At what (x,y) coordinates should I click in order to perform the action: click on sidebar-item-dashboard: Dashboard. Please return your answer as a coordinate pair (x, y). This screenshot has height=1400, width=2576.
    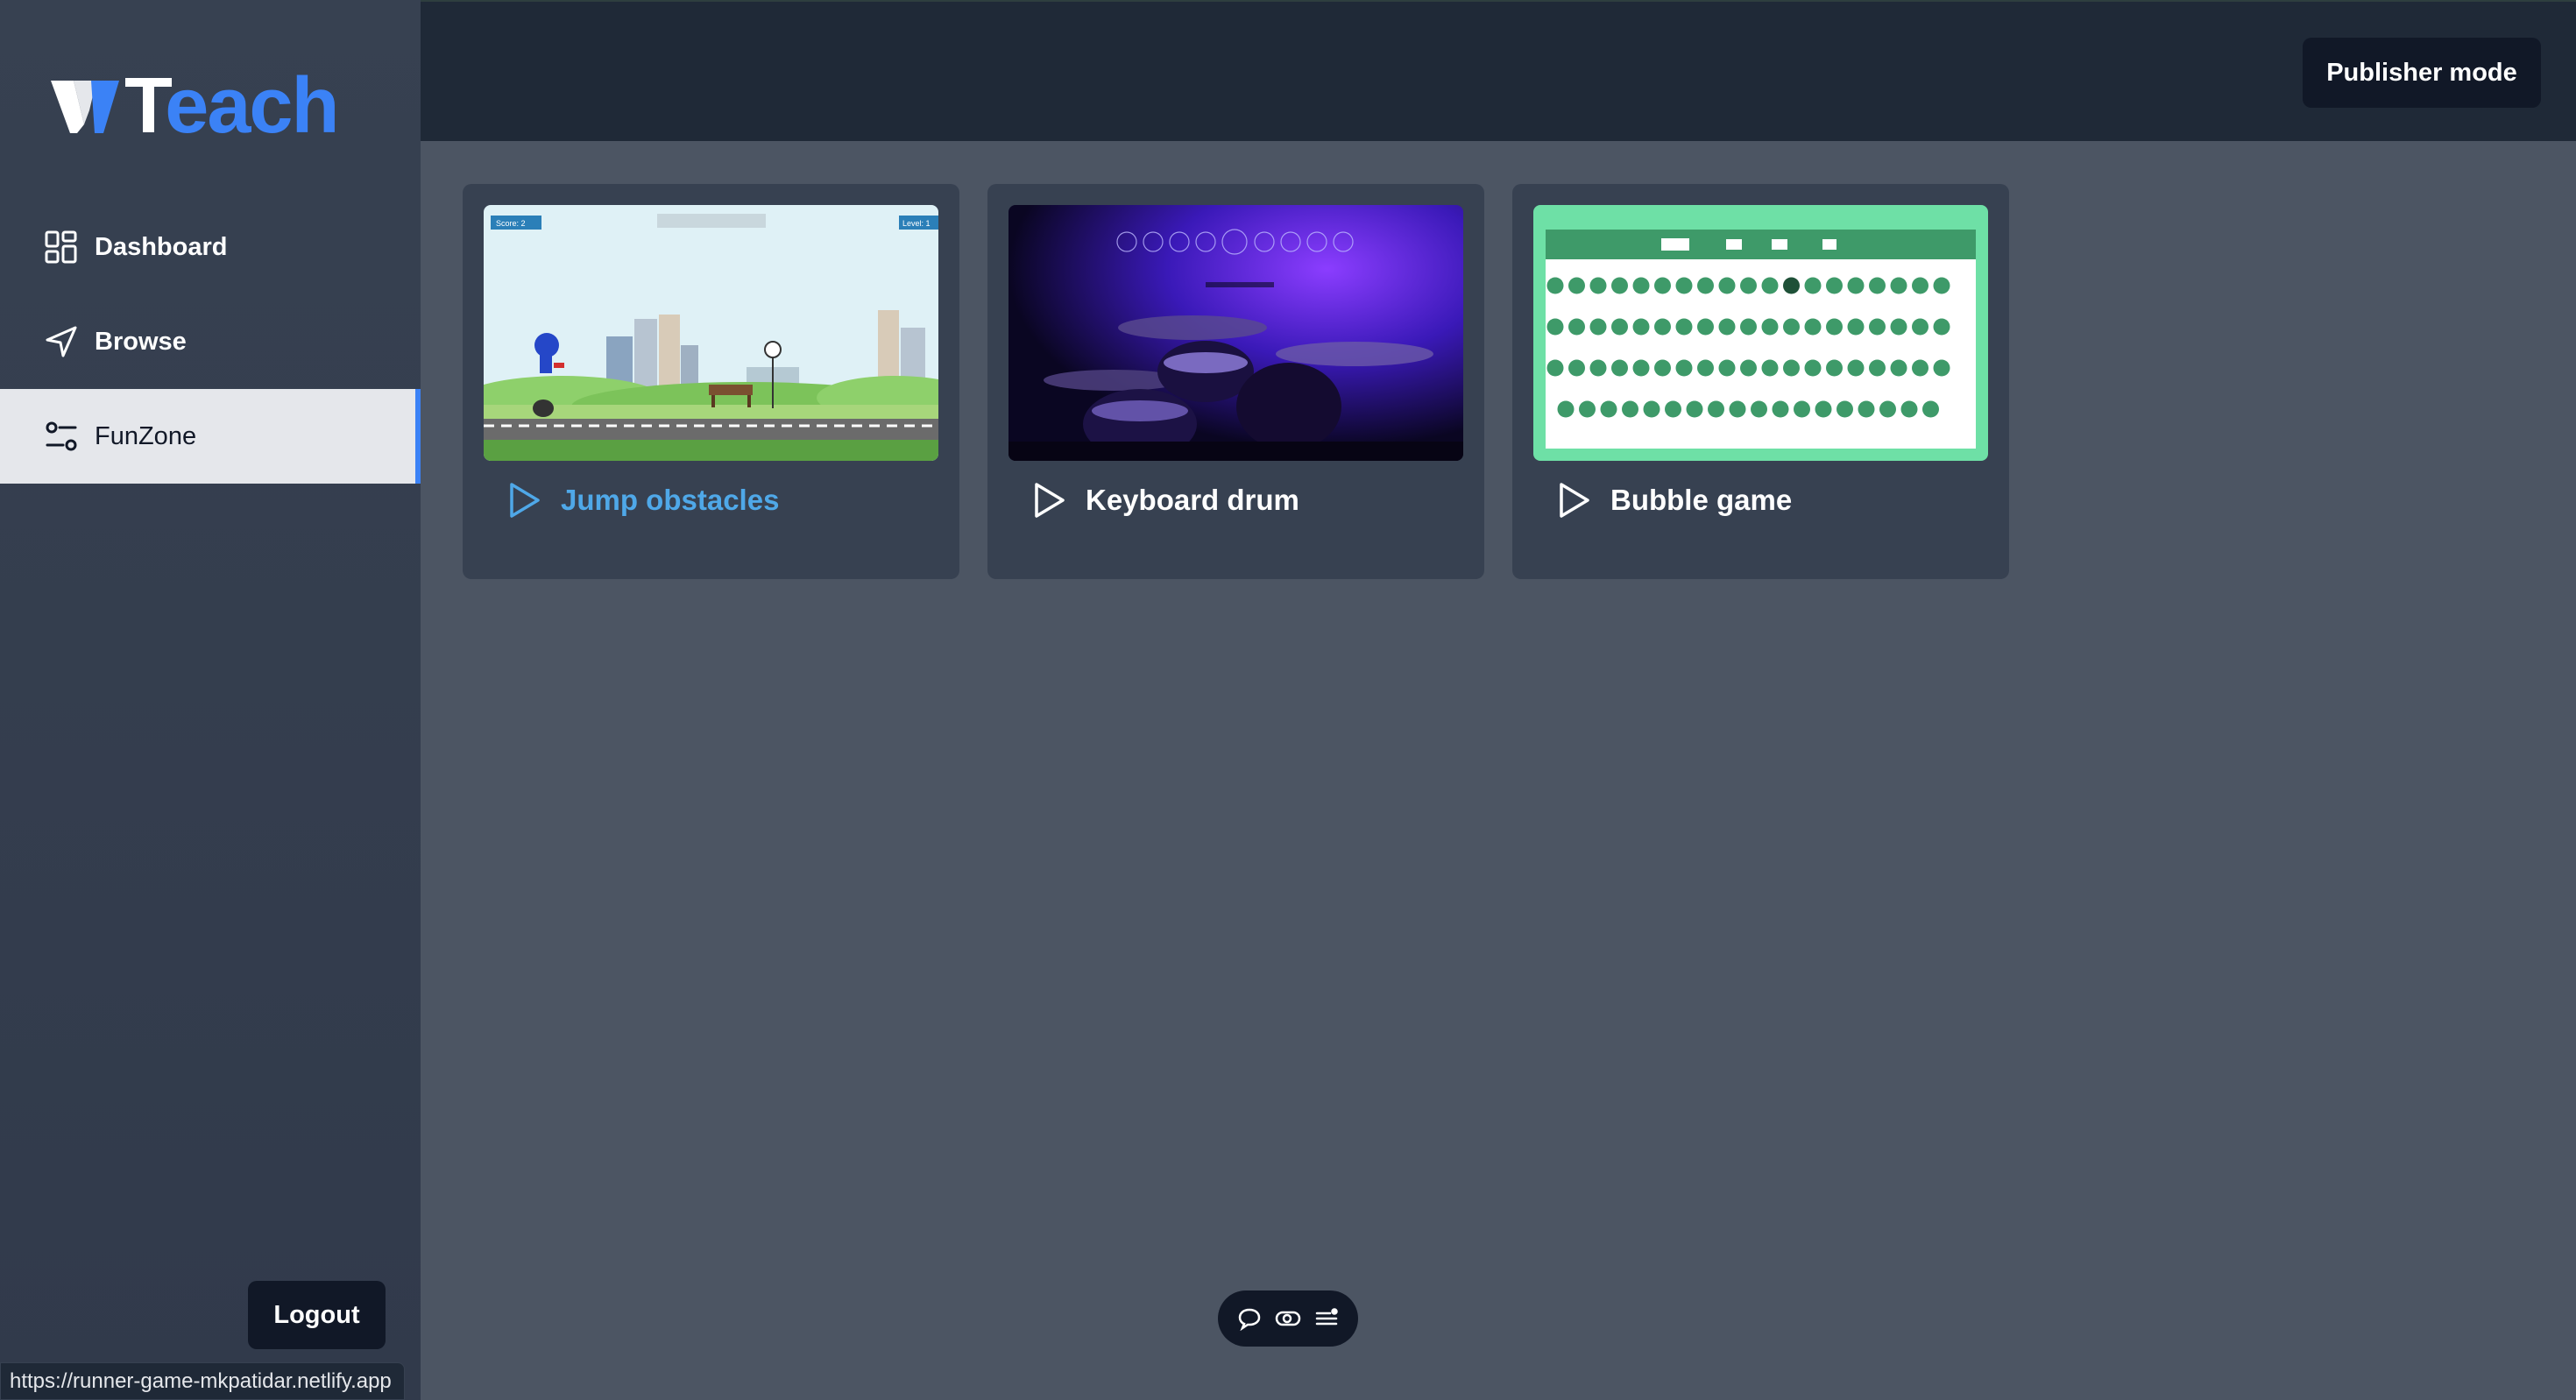
    Looking at the image, I should click on (210, 247).